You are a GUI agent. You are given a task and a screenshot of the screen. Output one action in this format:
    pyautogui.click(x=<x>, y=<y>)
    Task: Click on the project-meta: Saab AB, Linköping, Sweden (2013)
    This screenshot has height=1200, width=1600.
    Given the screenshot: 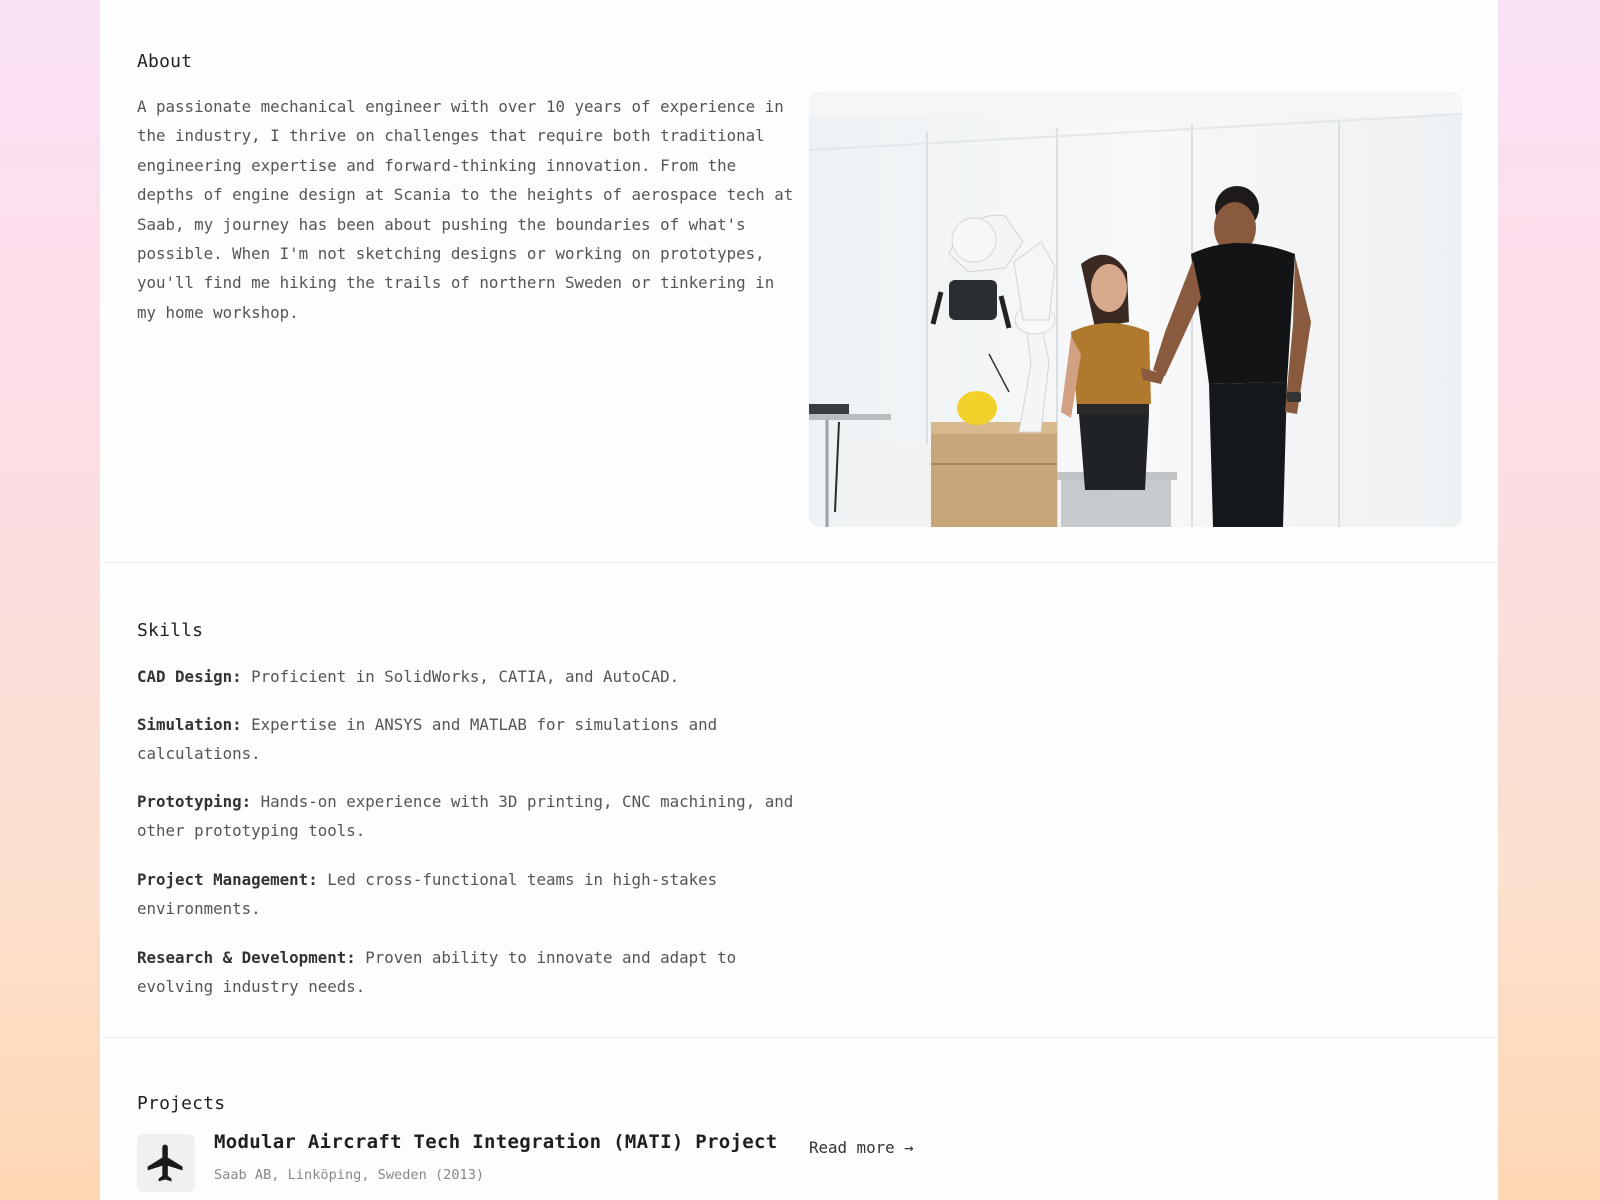 What is the action you would take?
    pyautogui.click(x=349, y=1175)
    